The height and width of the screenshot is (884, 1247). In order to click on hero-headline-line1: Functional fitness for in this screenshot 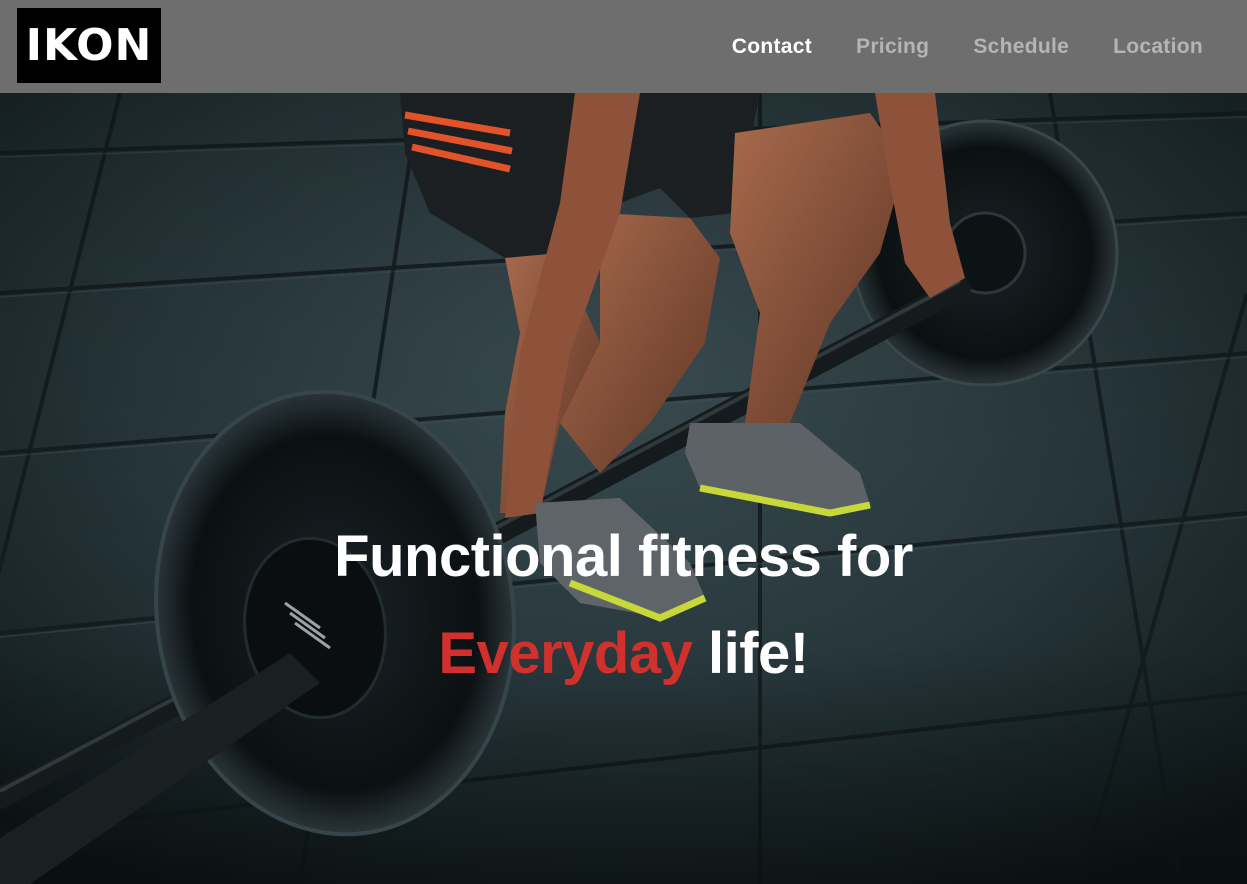, I will do `click(623, 556)`.